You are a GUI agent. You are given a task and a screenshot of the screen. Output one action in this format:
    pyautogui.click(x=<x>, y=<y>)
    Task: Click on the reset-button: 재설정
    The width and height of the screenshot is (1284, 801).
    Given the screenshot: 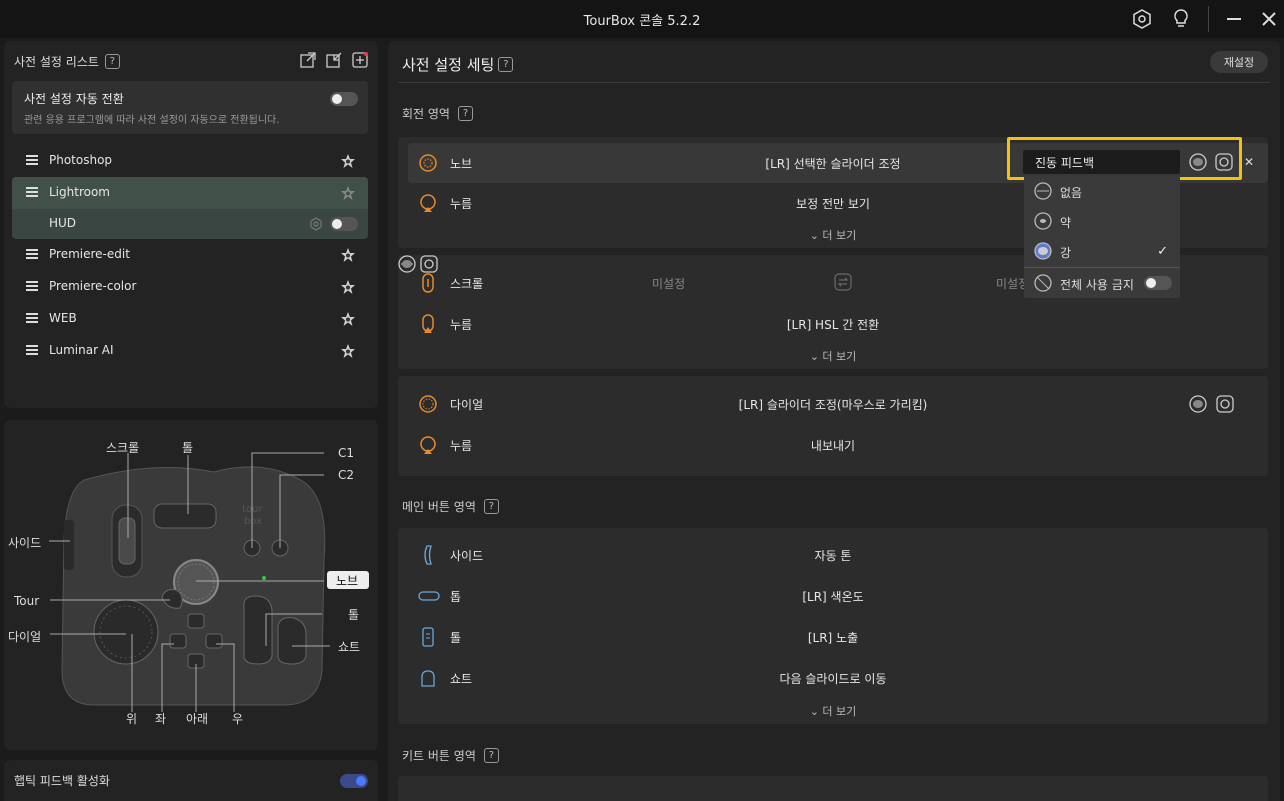 What is the action you would take?
    pyautogui.click(x=1239, y=62)
    